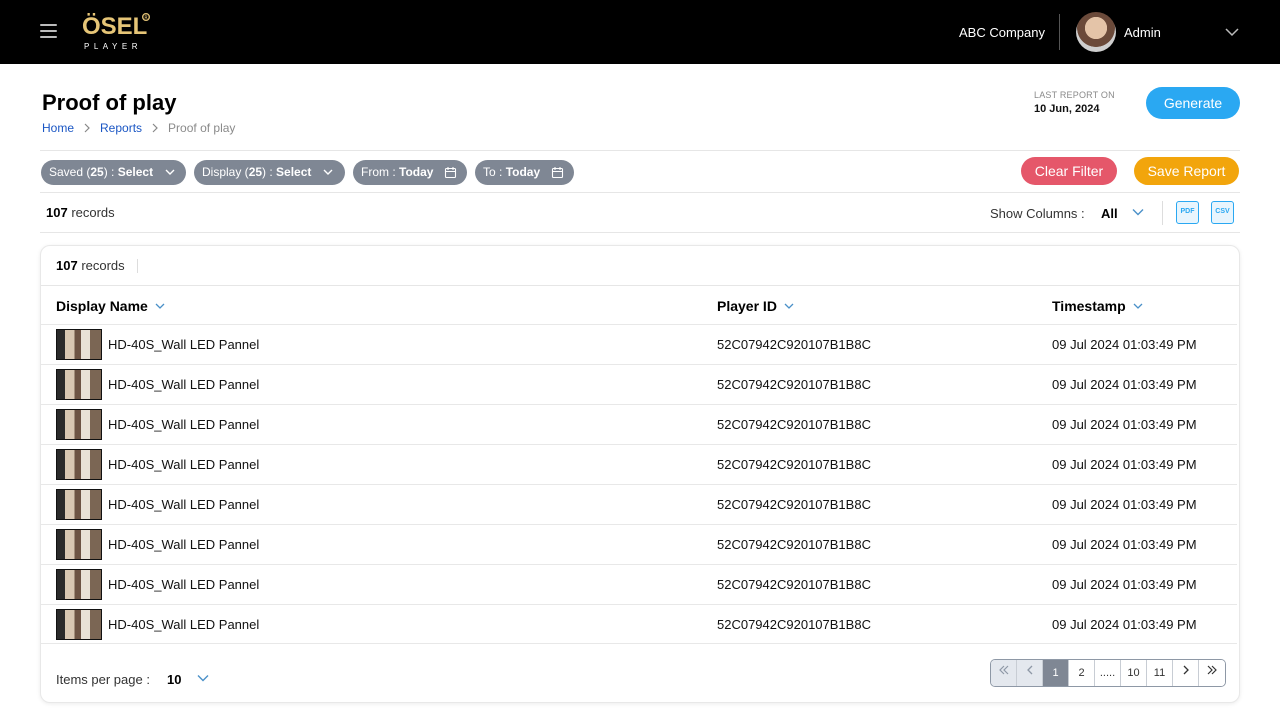 This screenshot has height=720, width=1280. I want to click on breadcrumb-reports: Reports, so click(121, 128).